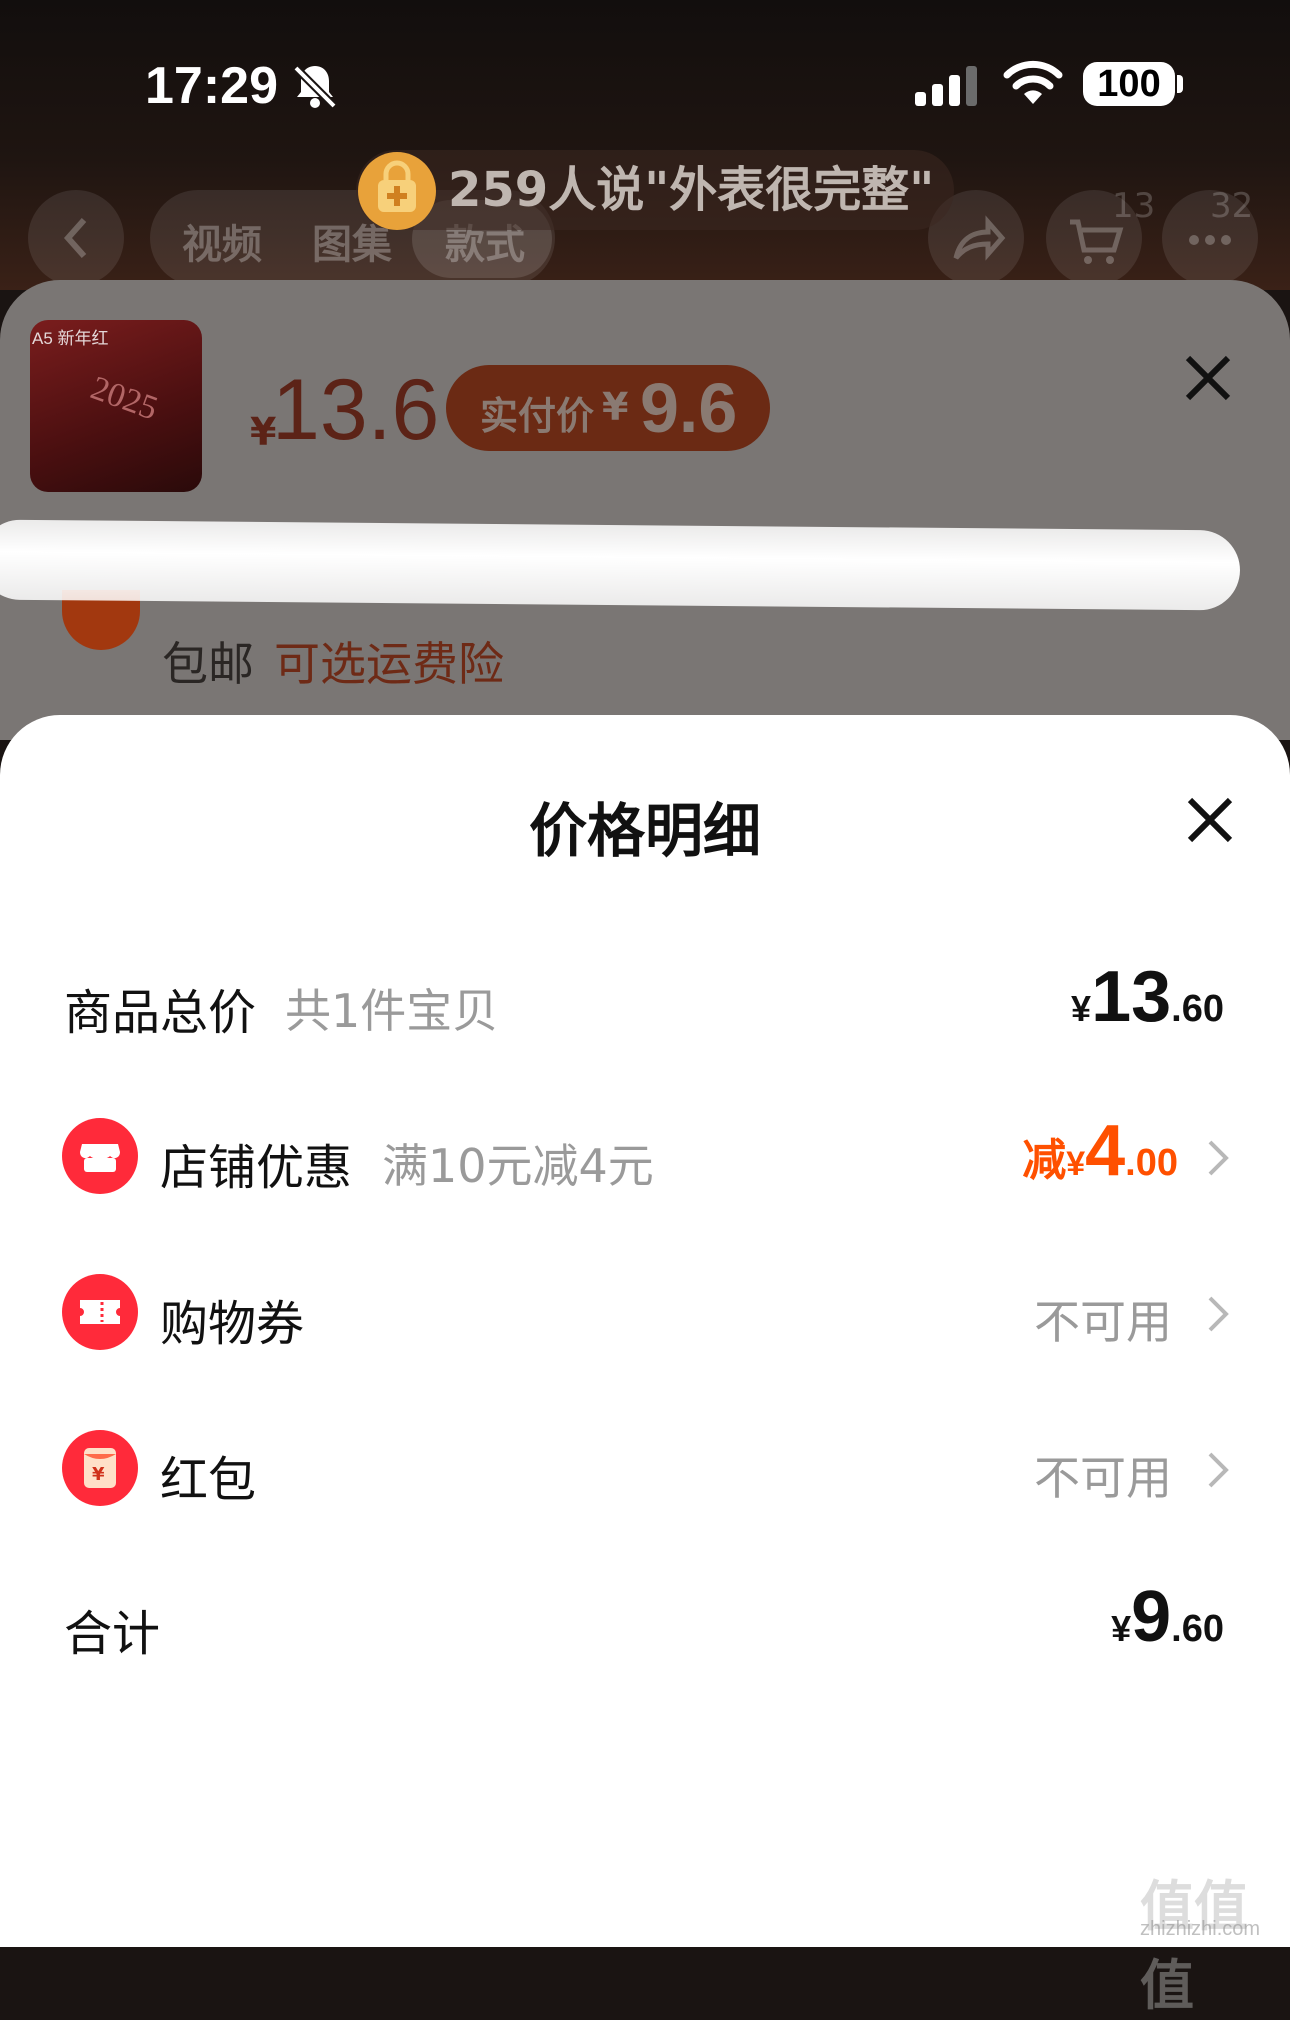 The height and width of the screenshot is (2020, 1290). I want to click on battery-nub, so click(1180, 84).